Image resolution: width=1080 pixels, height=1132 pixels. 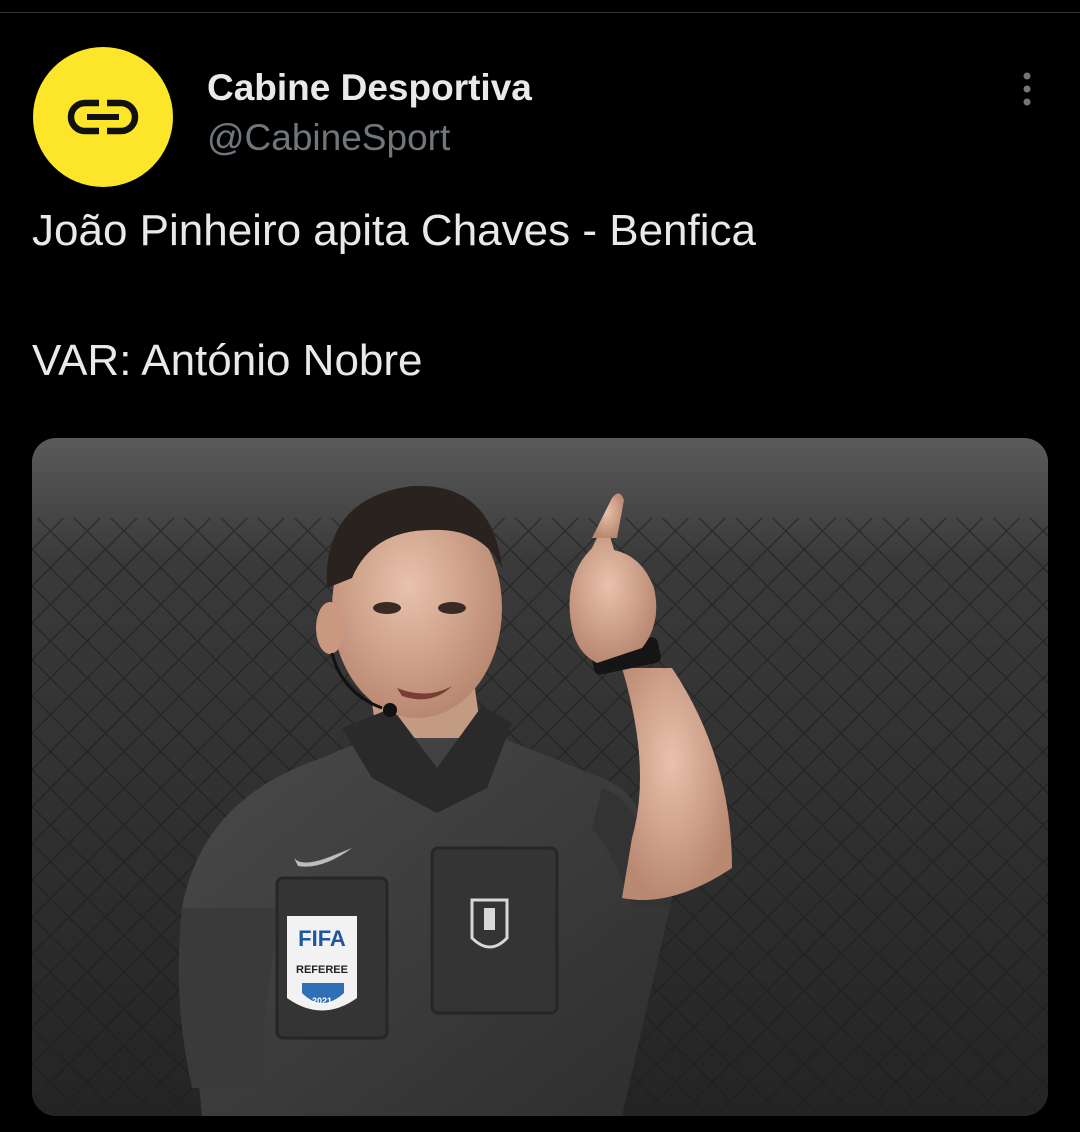 I want to click on author-info: Cabine Desportiva @CabineSport, so click(x=369, y=114).